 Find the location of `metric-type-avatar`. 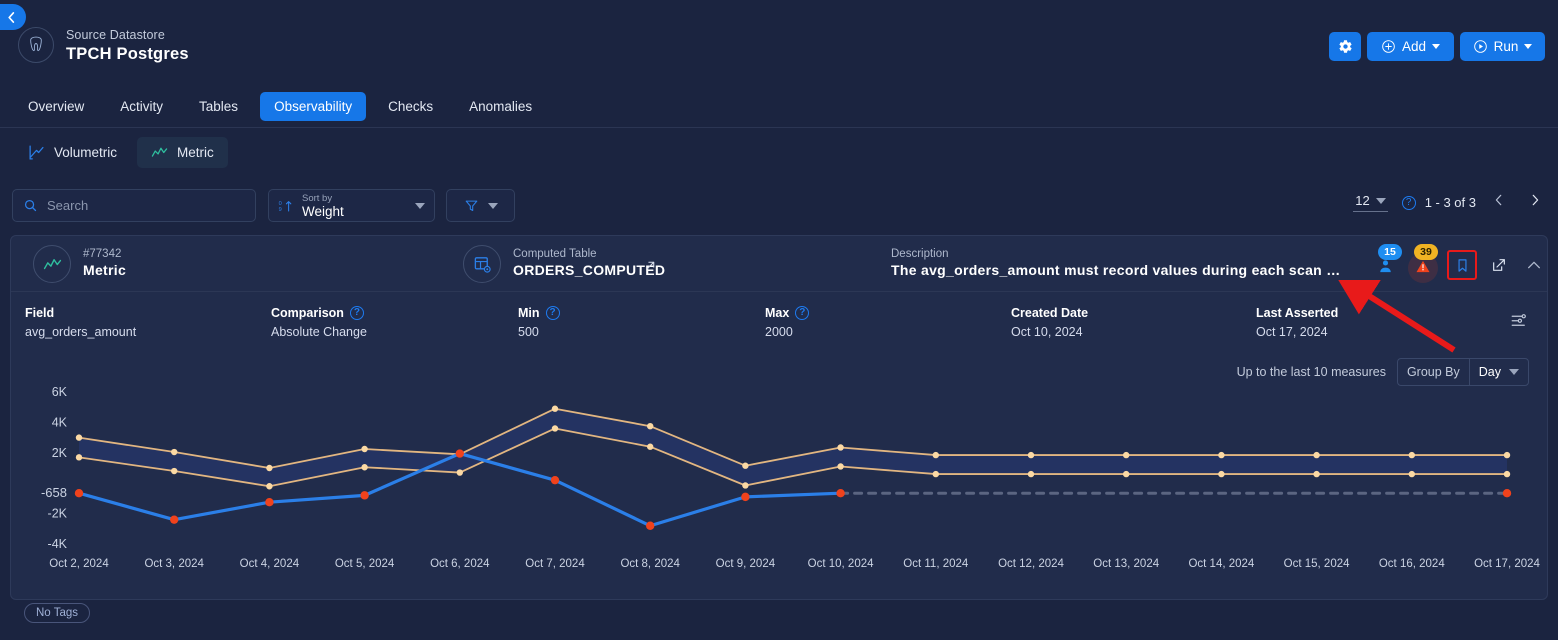

metric-type-avatar is located at coordinates (52, 264).